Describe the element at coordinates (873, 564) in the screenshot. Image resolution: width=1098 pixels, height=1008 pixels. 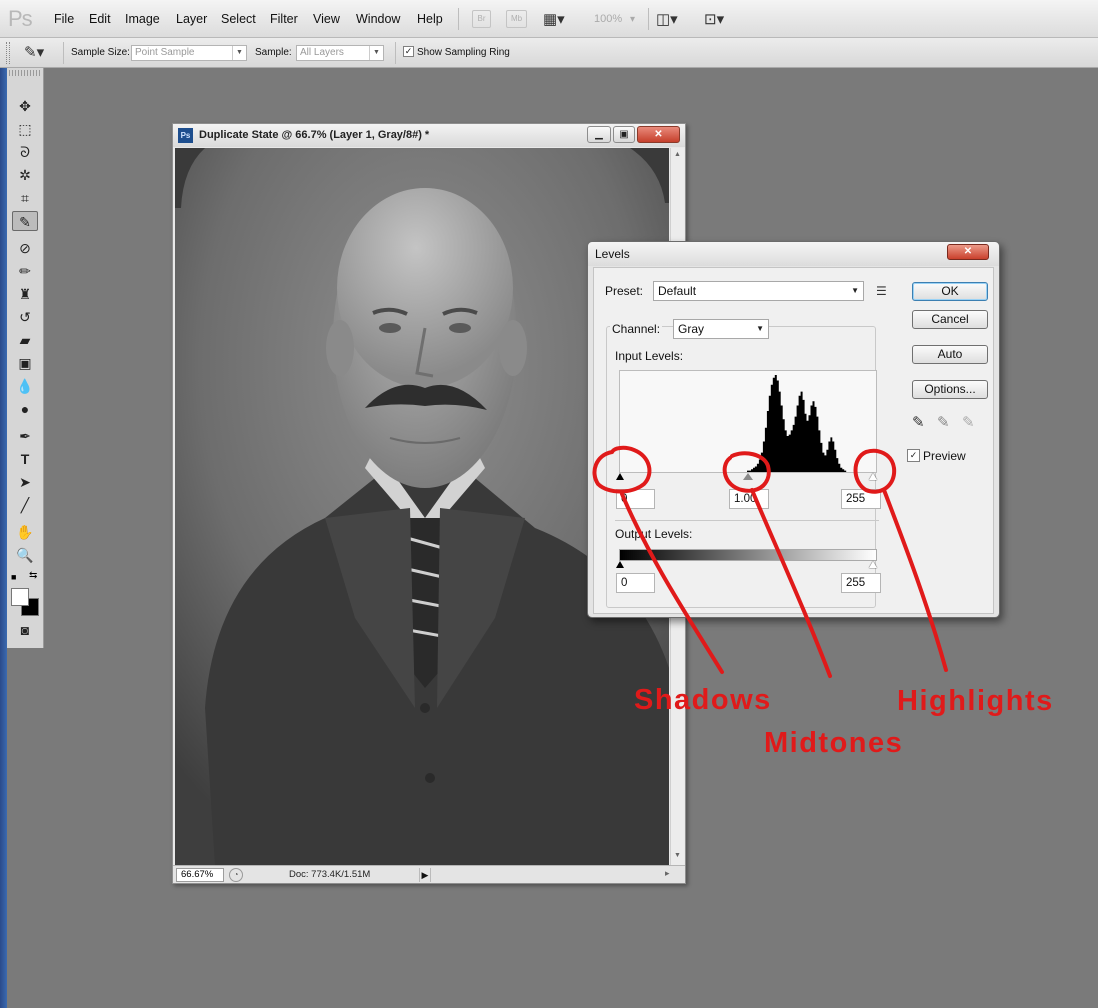
I see `output-white-slider` at that location.